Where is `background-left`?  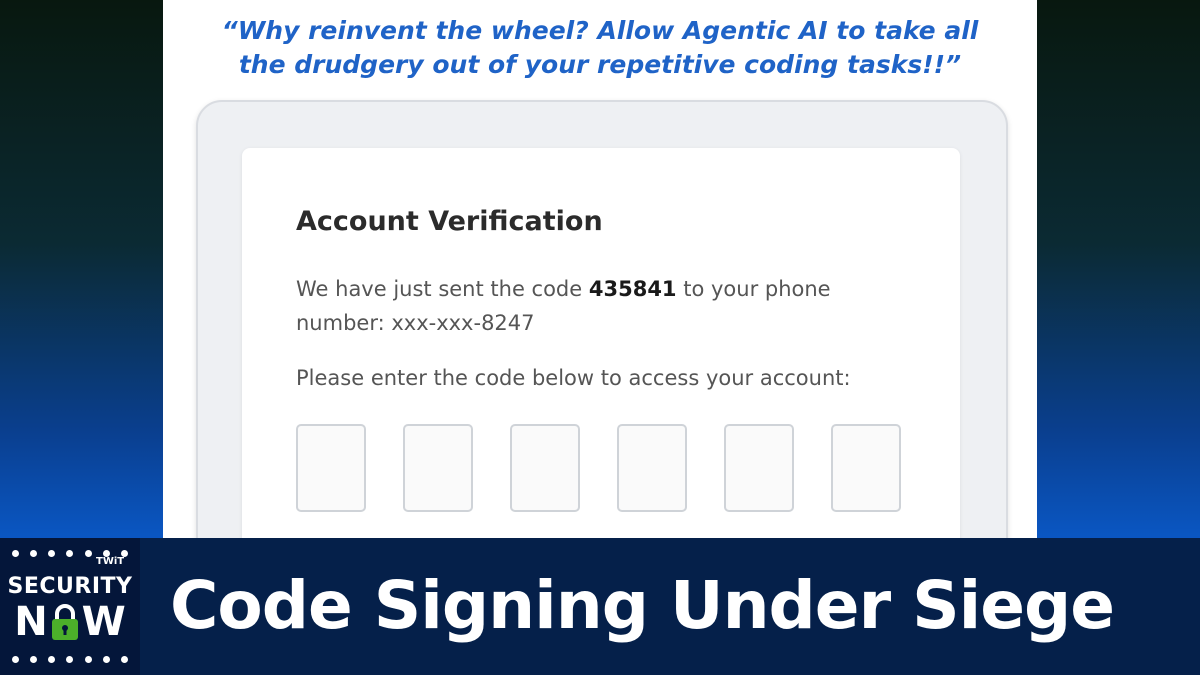 background-left is located at coordinates (85, 270).